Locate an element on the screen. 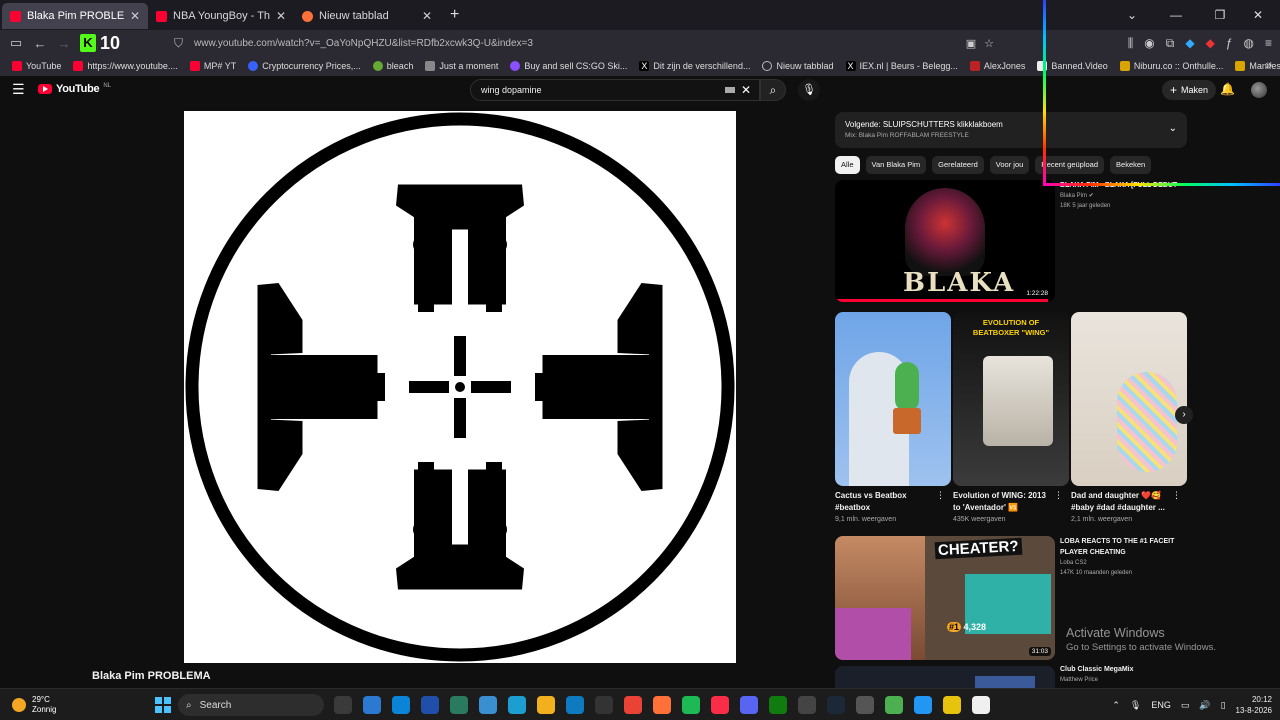 This screenshot has height=720, width=1280. battery-icon: ▯ is located at coordinates (1223, 705).